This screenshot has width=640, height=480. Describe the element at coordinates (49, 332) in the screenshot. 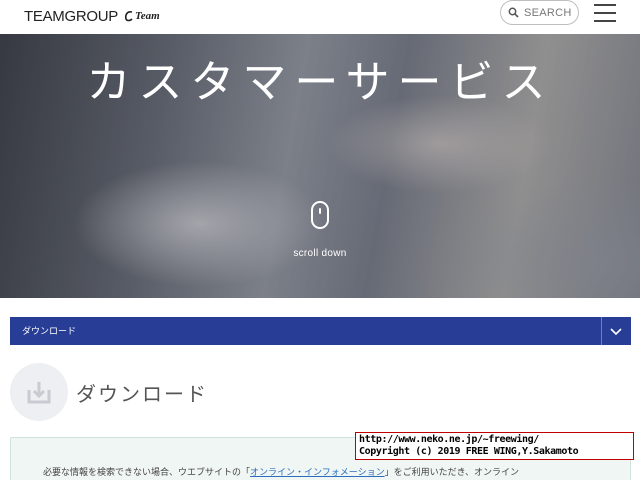

I see `breadcrumb-label: ダウンロード` at that location.